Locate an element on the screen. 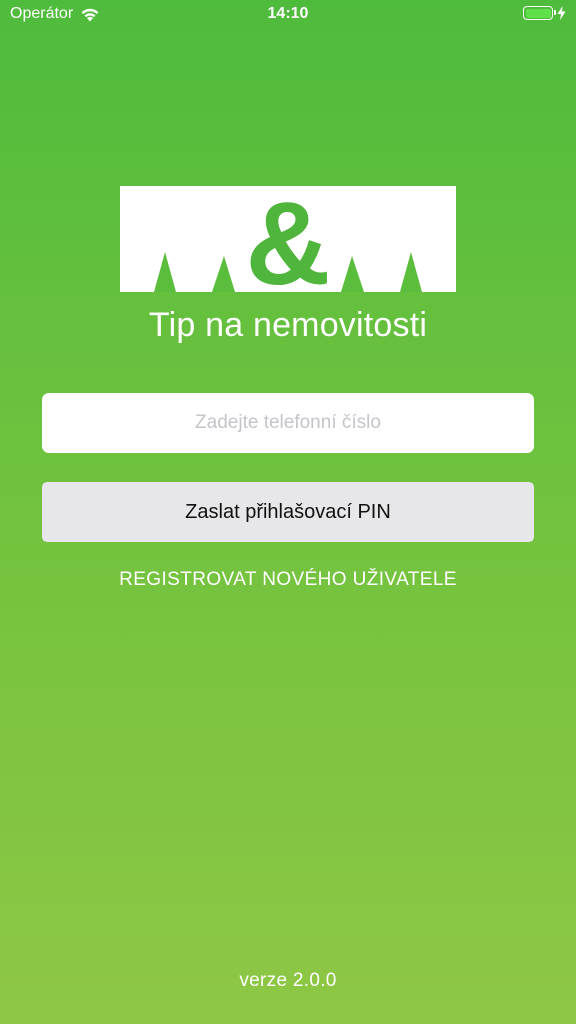  battery-group is located at coordinates (544, 13).